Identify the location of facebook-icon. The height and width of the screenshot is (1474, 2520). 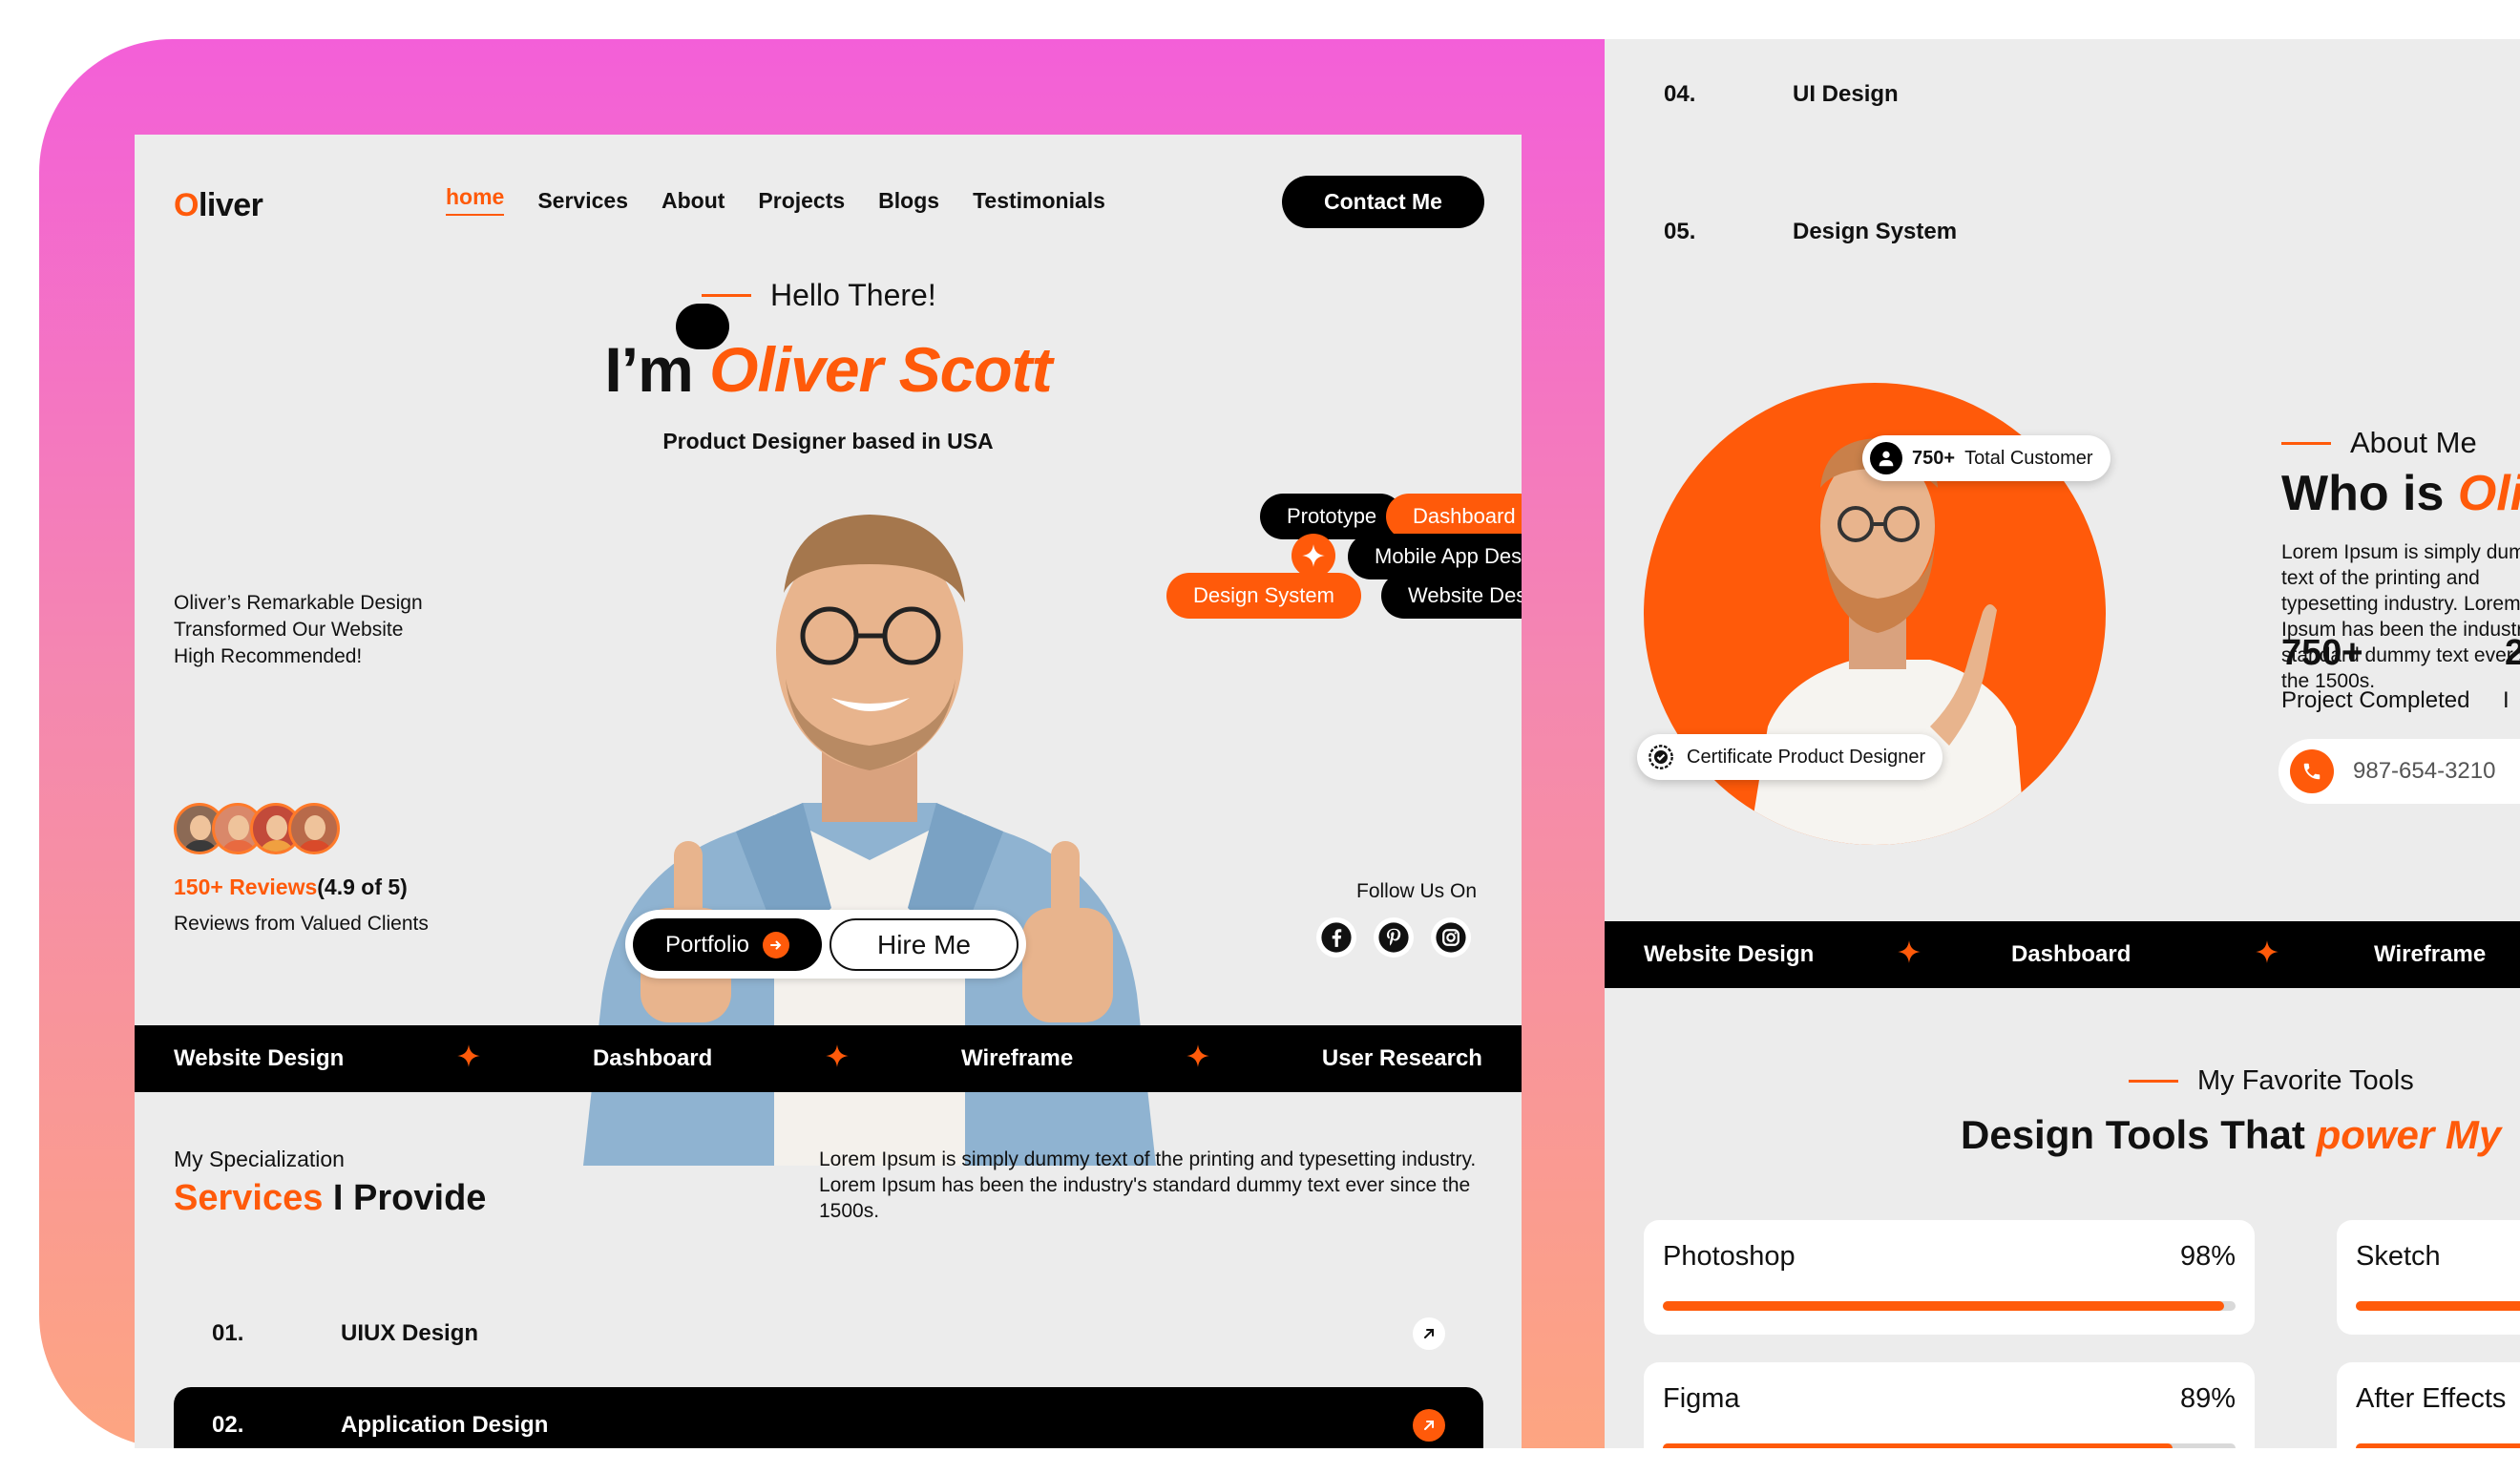
(1336, 937).